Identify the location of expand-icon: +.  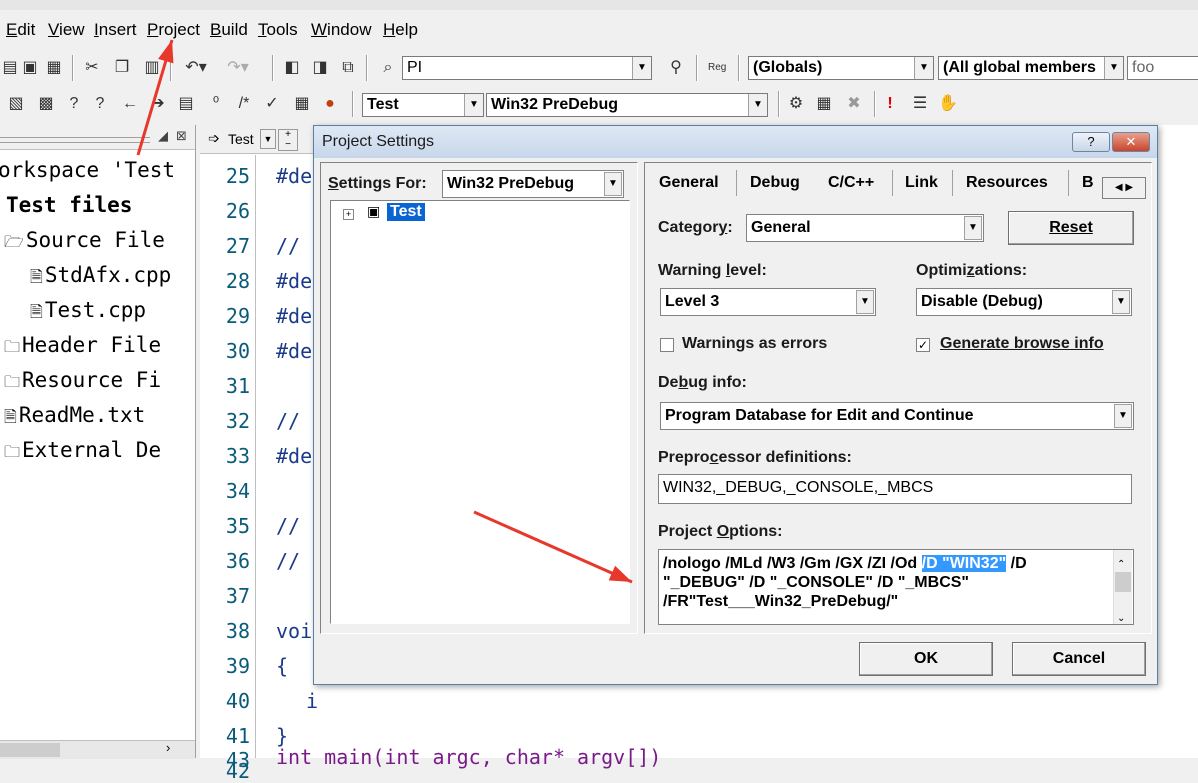
(348, 214).